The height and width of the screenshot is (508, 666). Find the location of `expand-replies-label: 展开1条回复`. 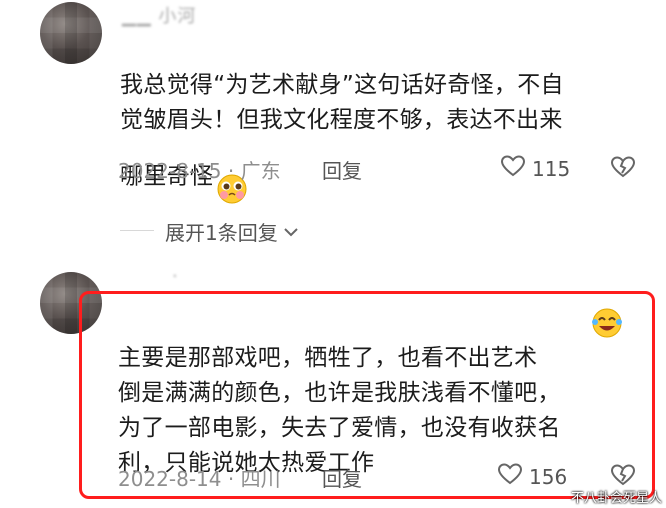

expand-replies-label: 展开1条回复 is located at coordinates (221, 233).